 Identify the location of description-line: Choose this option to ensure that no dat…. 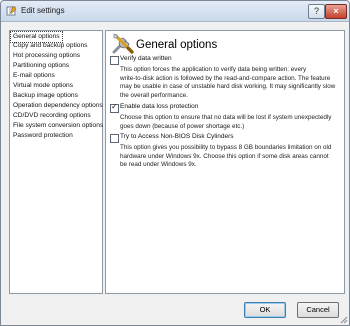
(226, 117).